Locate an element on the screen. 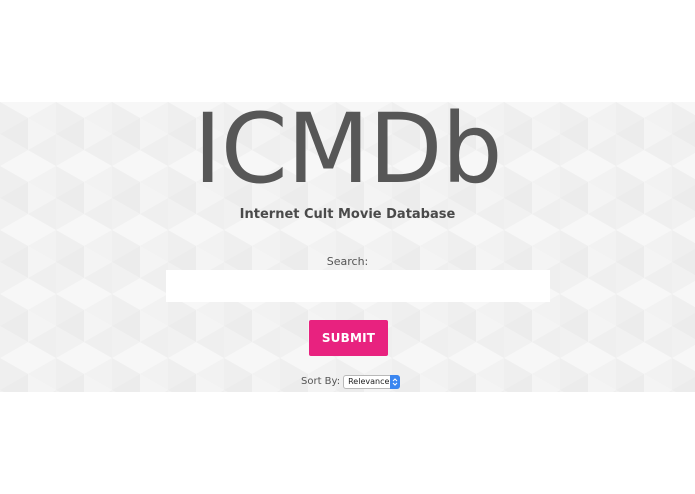  sort-select: Relevance is located at coordinates (372, 381).